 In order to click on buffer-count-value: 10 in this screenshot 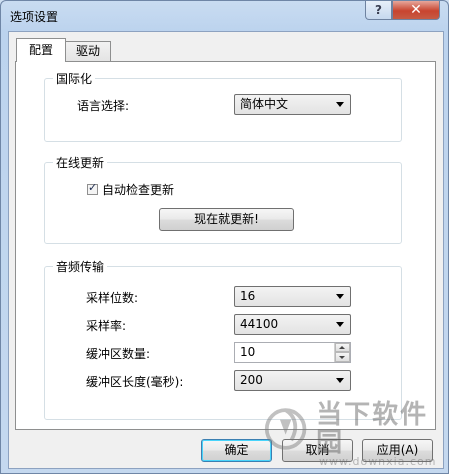, I will do `click(247, 352)`.